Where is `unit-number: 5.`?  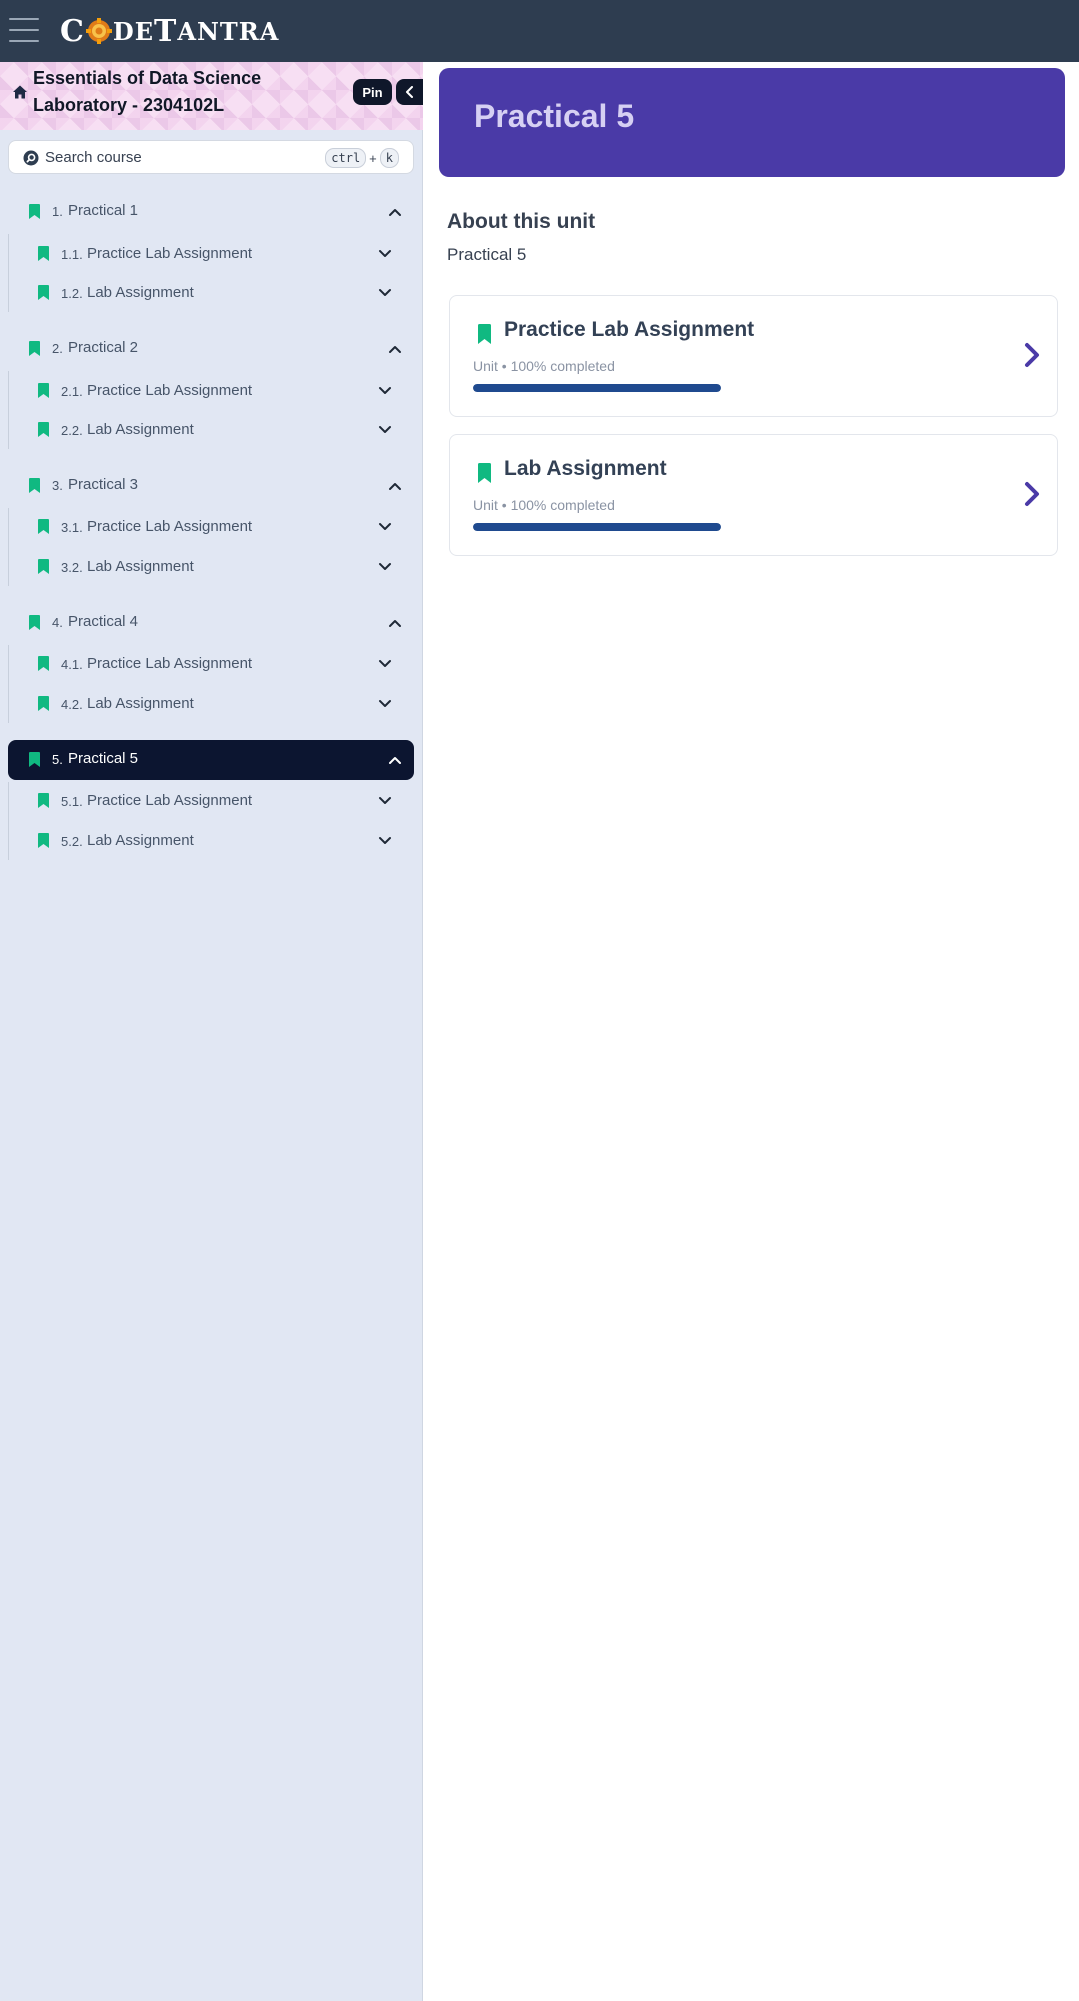 unit-number: 5. is located at coordinates (57, 759).